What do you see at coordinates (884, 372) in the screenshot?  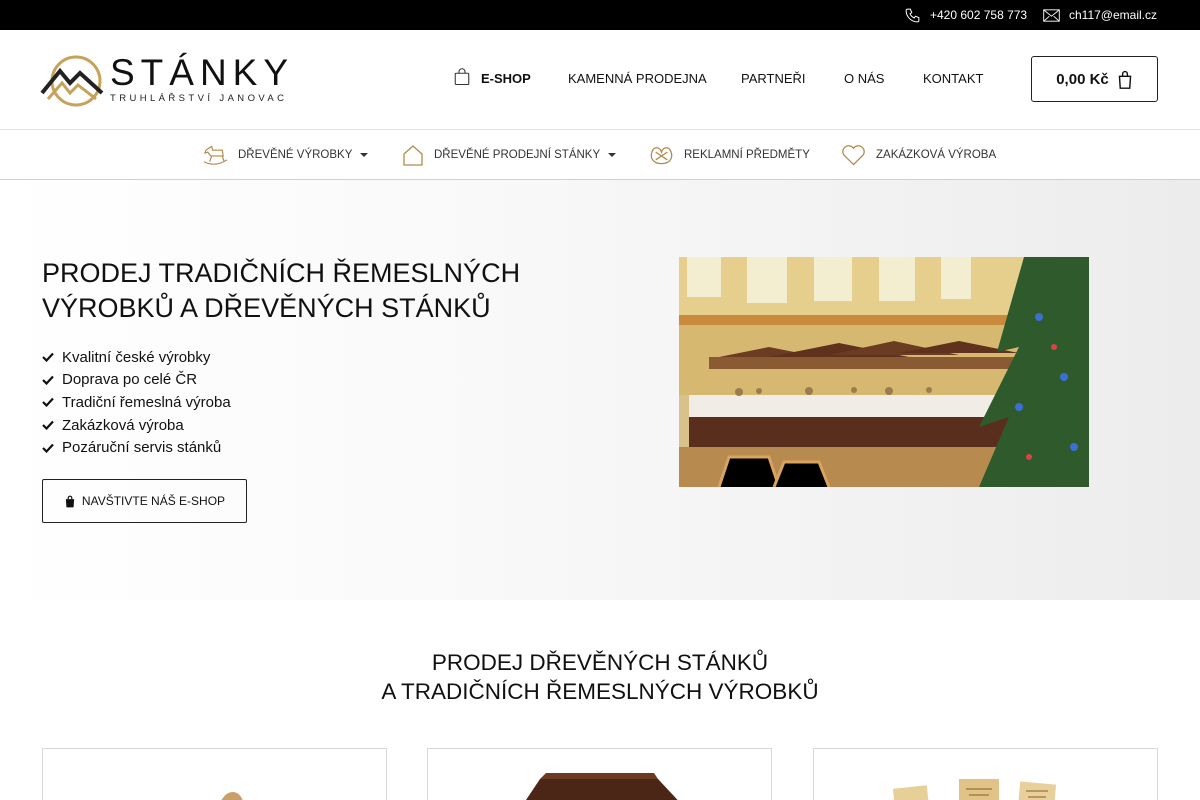 I see `market-hall-photo` at bounding box center [884, 372].